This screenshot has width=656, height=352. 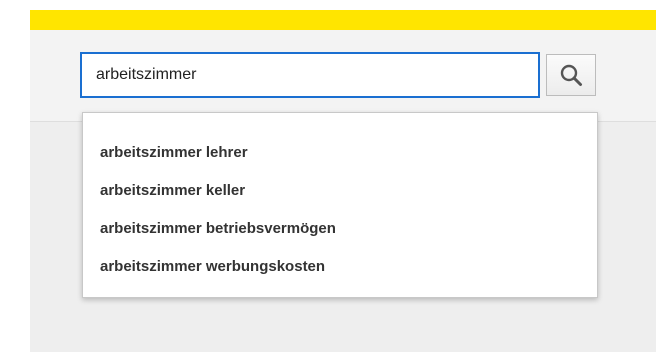 I want to click on suggestion-item: arbeitszimmer lehrer, so click(x=340, y=153).